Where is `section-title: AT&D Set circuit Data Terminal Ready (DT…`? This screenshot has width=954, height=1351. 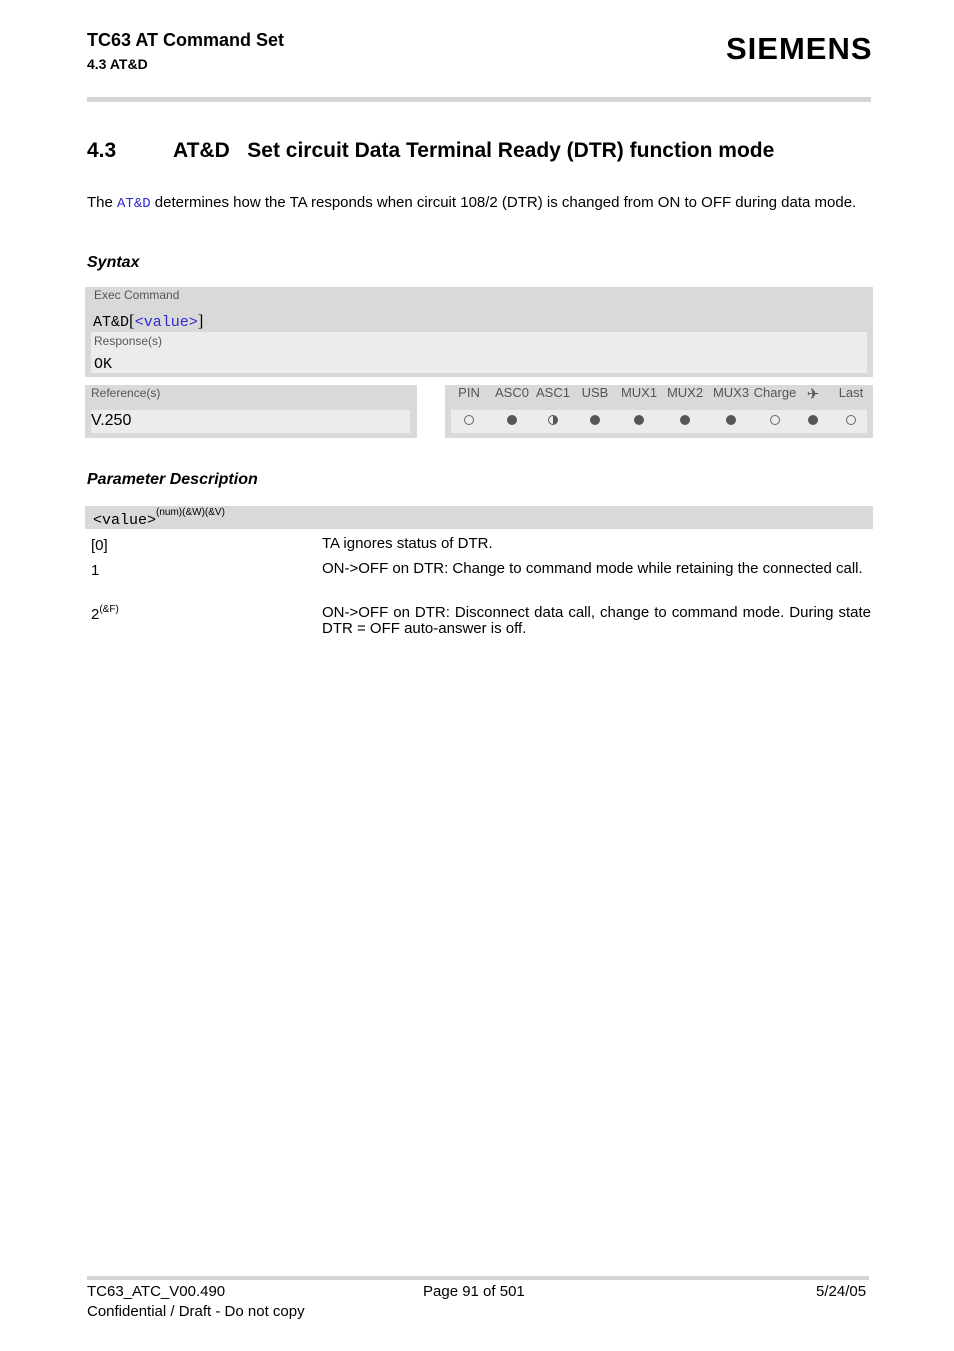
section-title: AT&D Set circuit Data Terminal Ready (DT… is located at coordinates (474, 150).